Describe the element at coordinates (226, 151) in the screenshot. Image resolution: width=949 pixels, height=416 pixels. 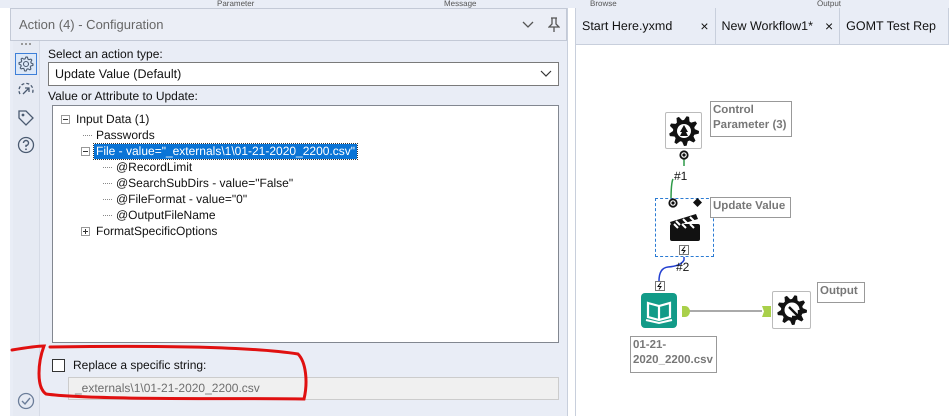
I see `tree-item: File - value="_externals\1\01-21-2020_2200.csv"` at that location.